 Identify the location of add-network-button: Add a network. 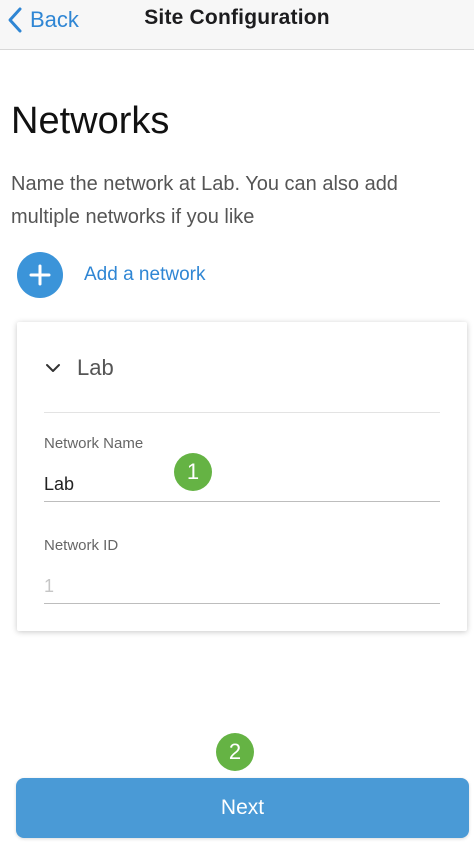
(111, 275).